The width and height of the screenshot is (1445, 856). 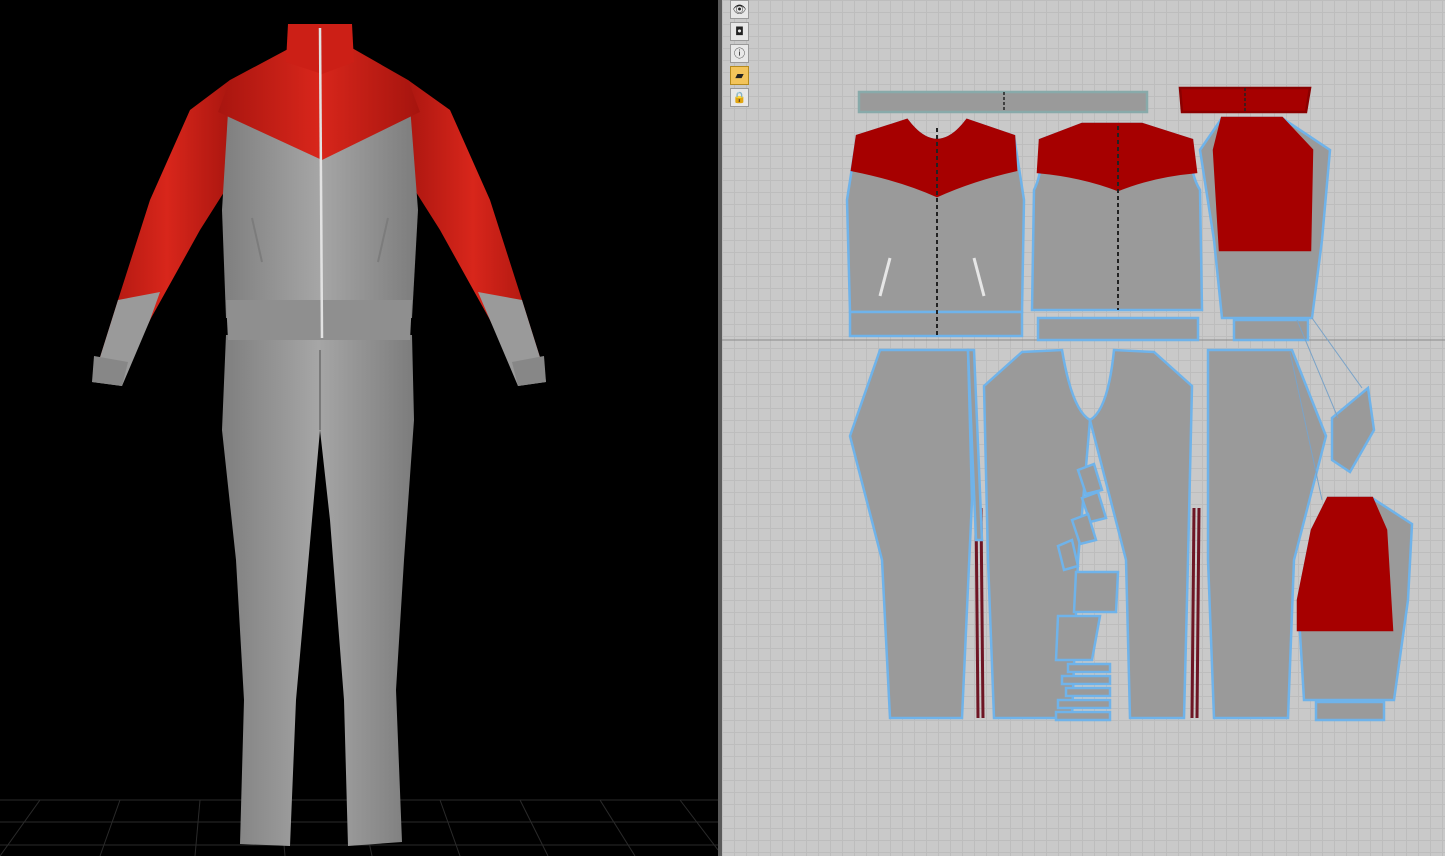 What do you see at coordinates (1117, 232) in the screenshot?
I see `pattern-back` at bounding box center [1117, 232].